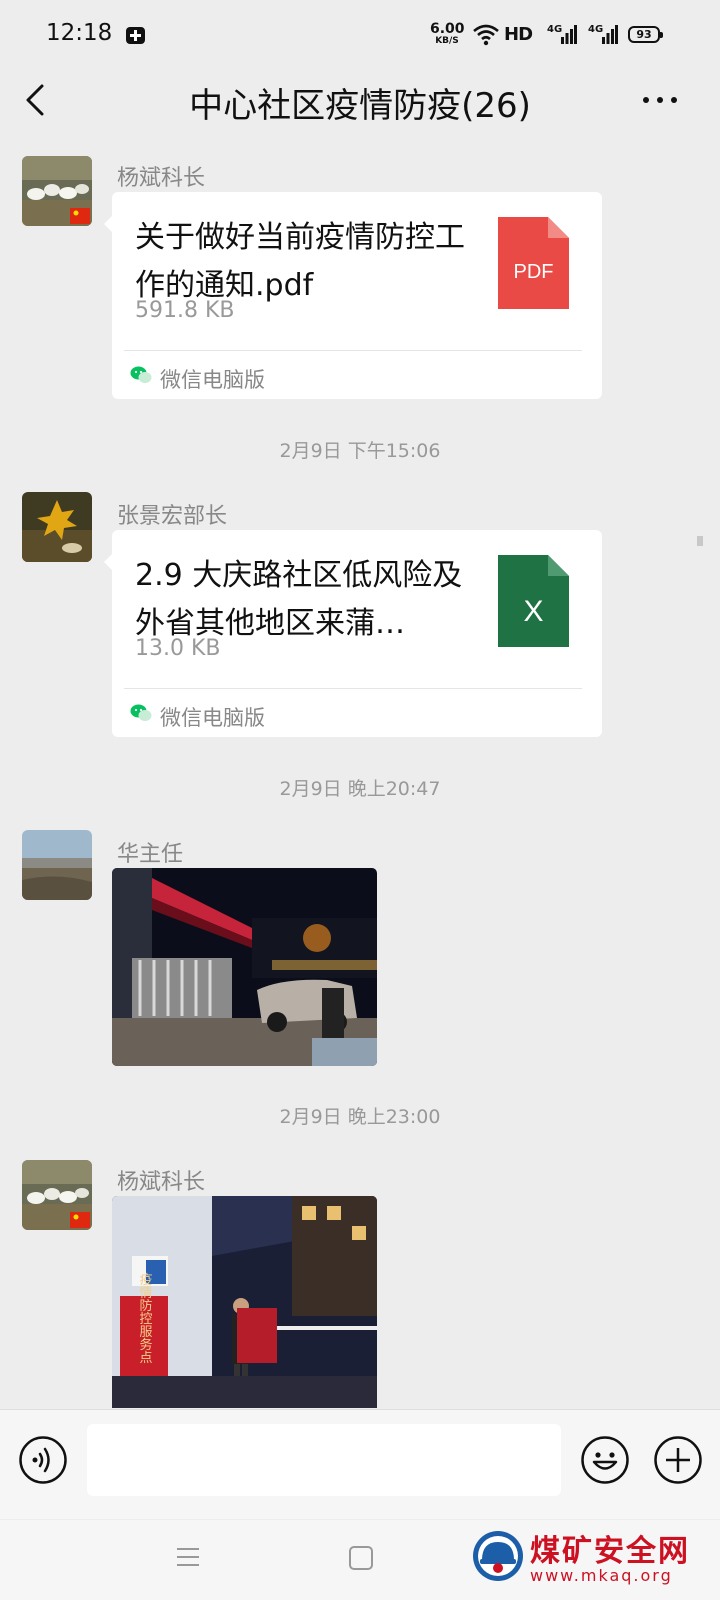 This screenshot has height=1600, width=720. Describe the element at coordinates (79, 33) in the screenshot. I see `status-time: 12:18` at that location.